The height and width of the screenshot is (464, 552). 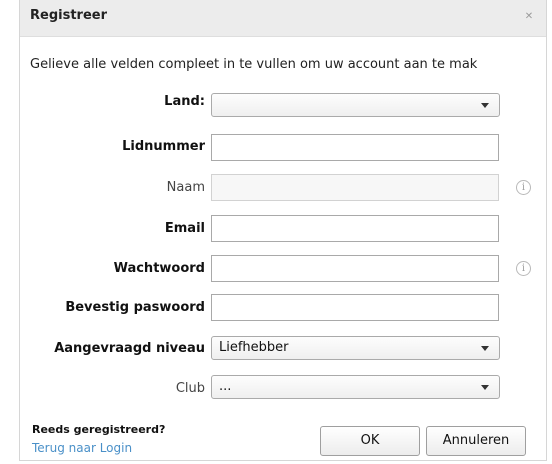 I want to click on niveau-select-value: Liefhebber, so click(x=254, y=347).